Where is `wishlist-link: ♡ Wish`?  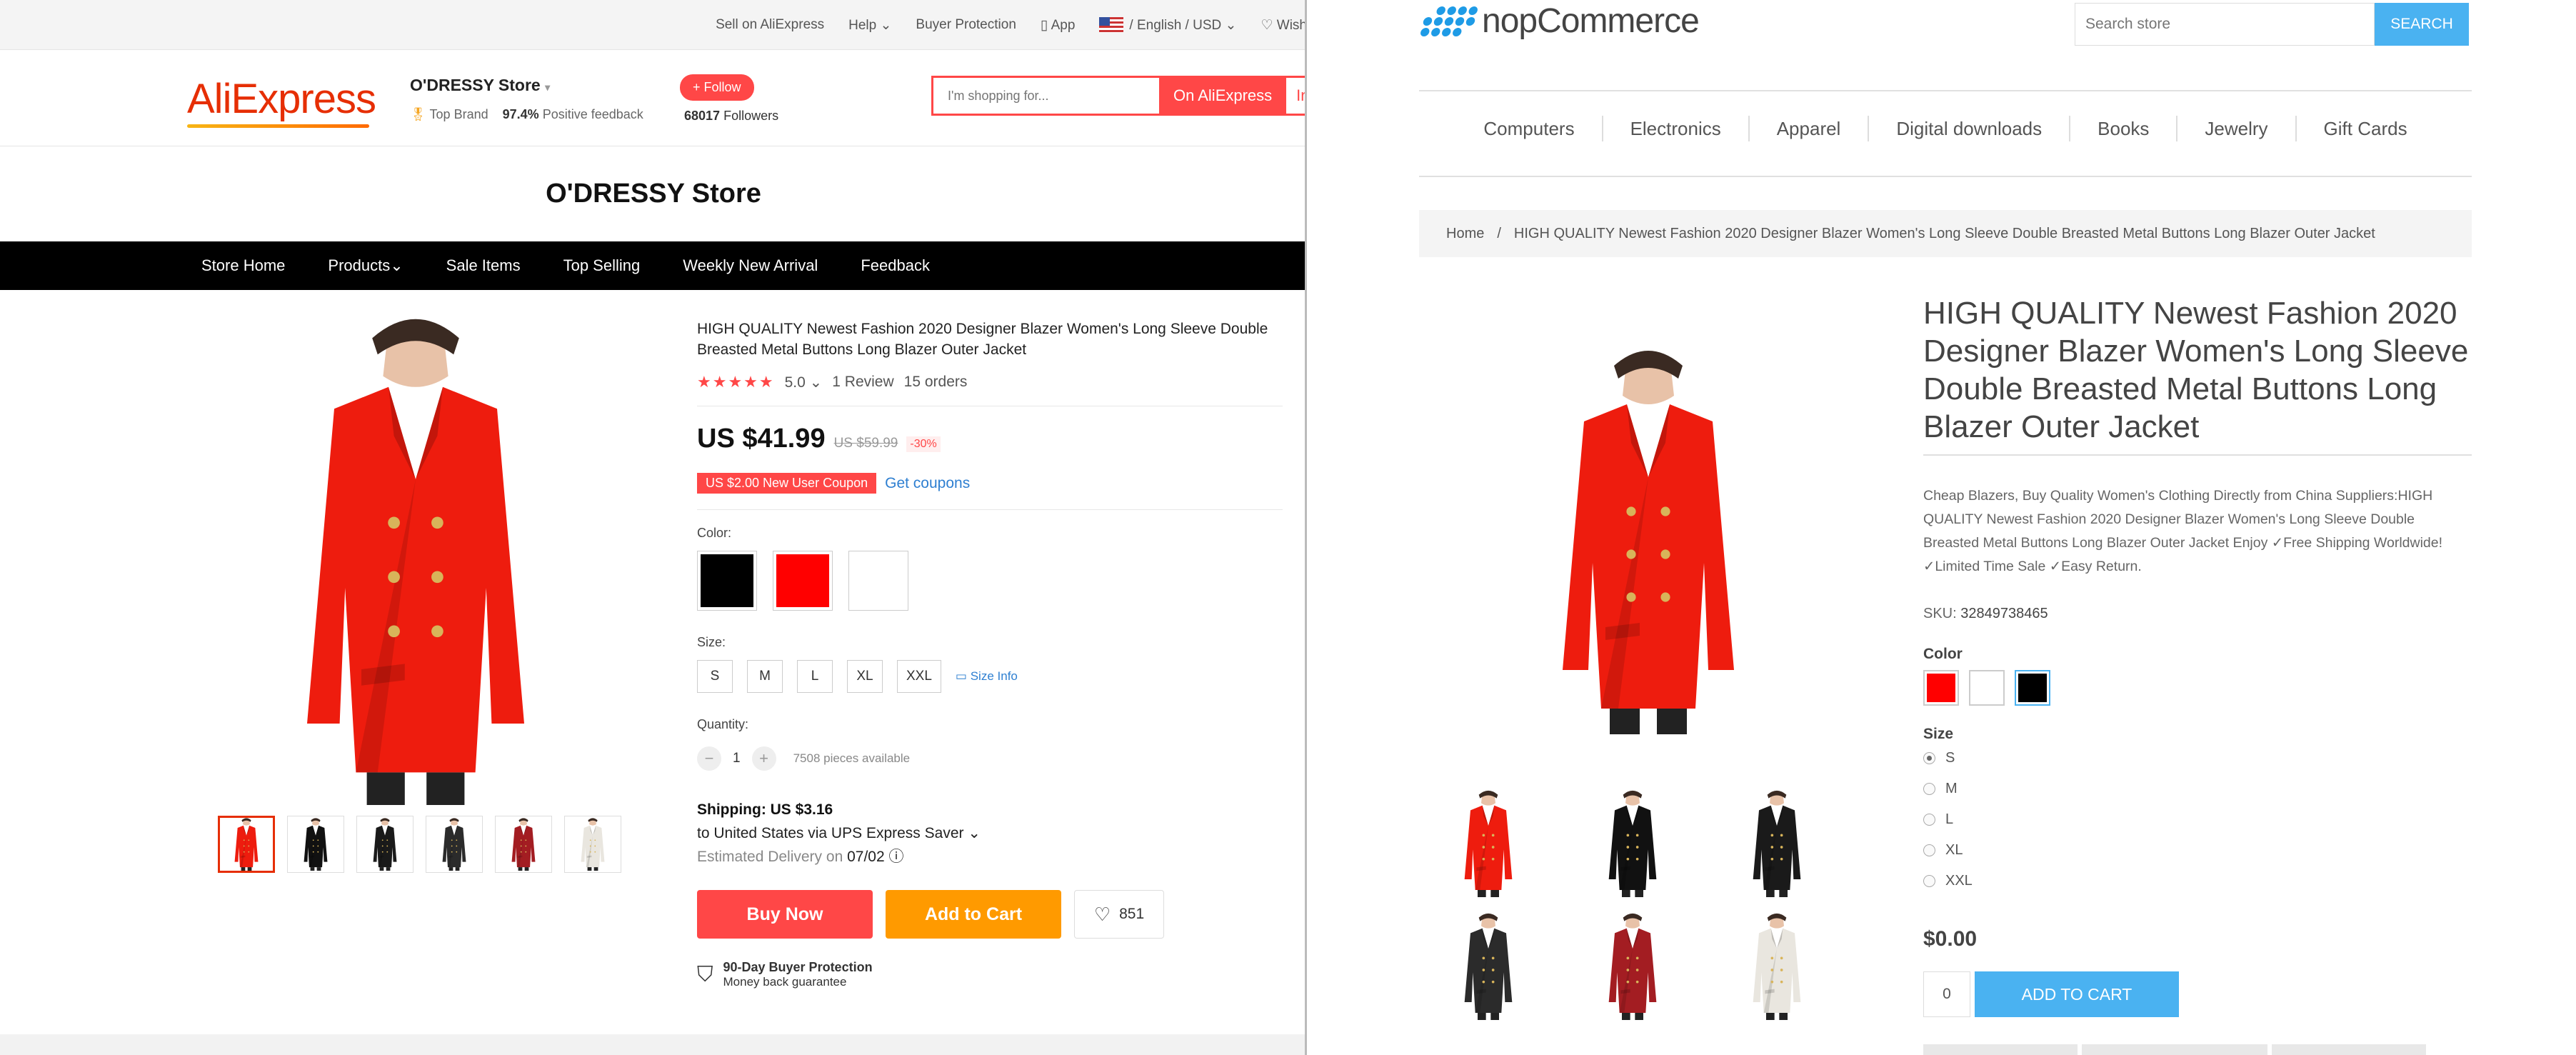 wishlist-link: ♡ Wish is located at coordinates (1283, 25).